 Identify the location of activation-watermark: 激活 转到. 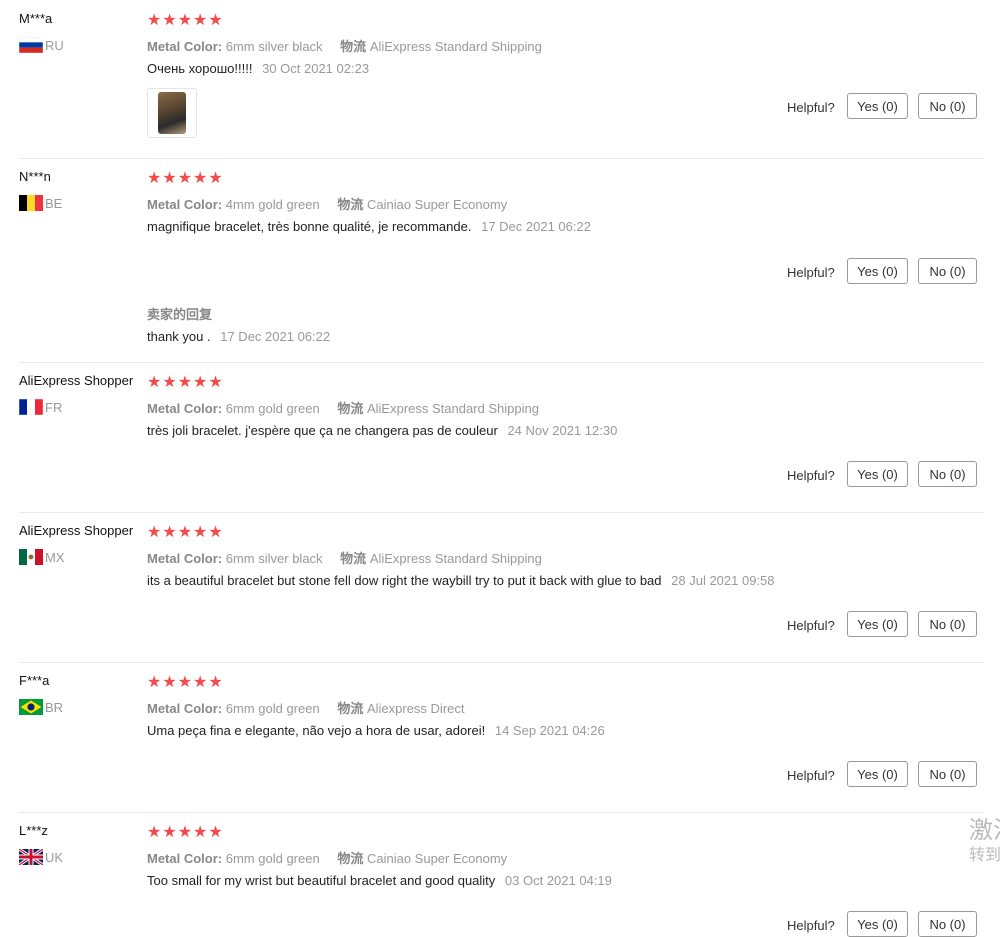
(984, 841).